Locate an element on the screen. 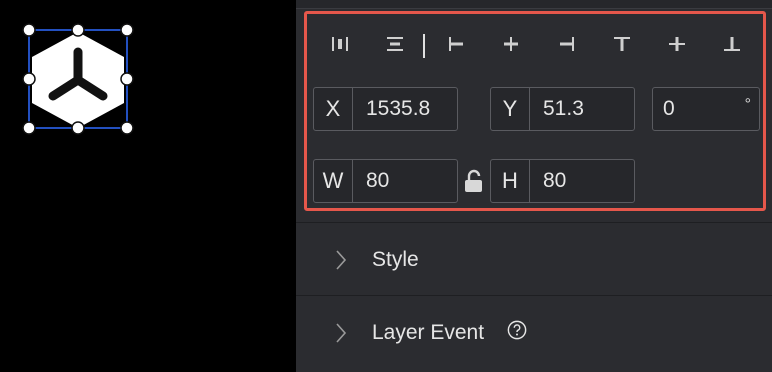 Image resolution: width=772 pixels, height=372 pixels. help-circle-icon is located at coordinates (517, 330).